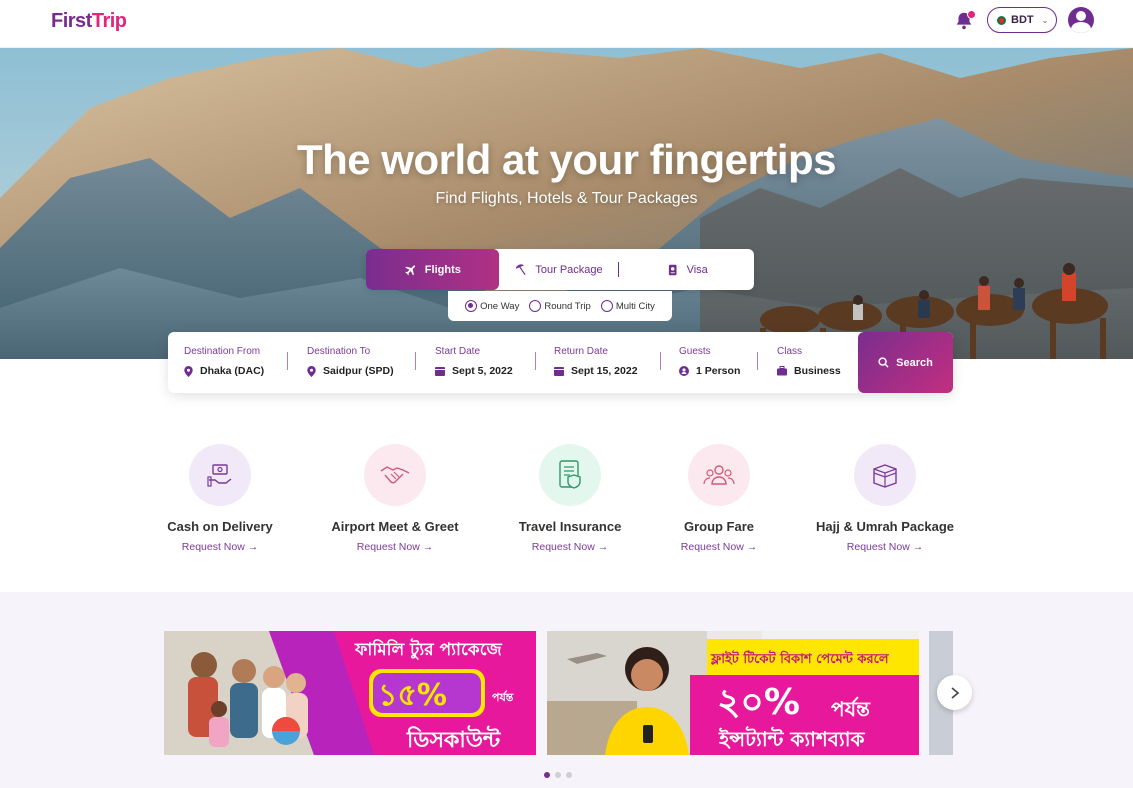 The image size is (1133, 788). What do you see at coordinates (395, 475) in the screenshot?
I see `handshake-icon` at bounding box center [395, 475].